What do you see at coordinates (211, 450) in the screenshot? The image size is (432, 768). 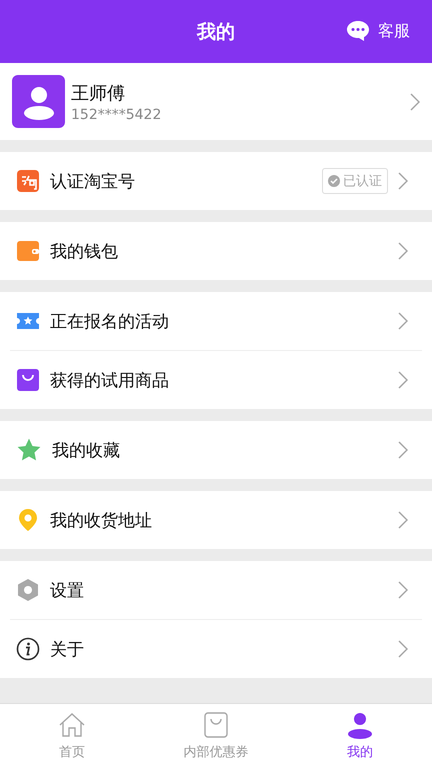 I see `menu-item: 我的收藏` at bounding box center [211, 450].